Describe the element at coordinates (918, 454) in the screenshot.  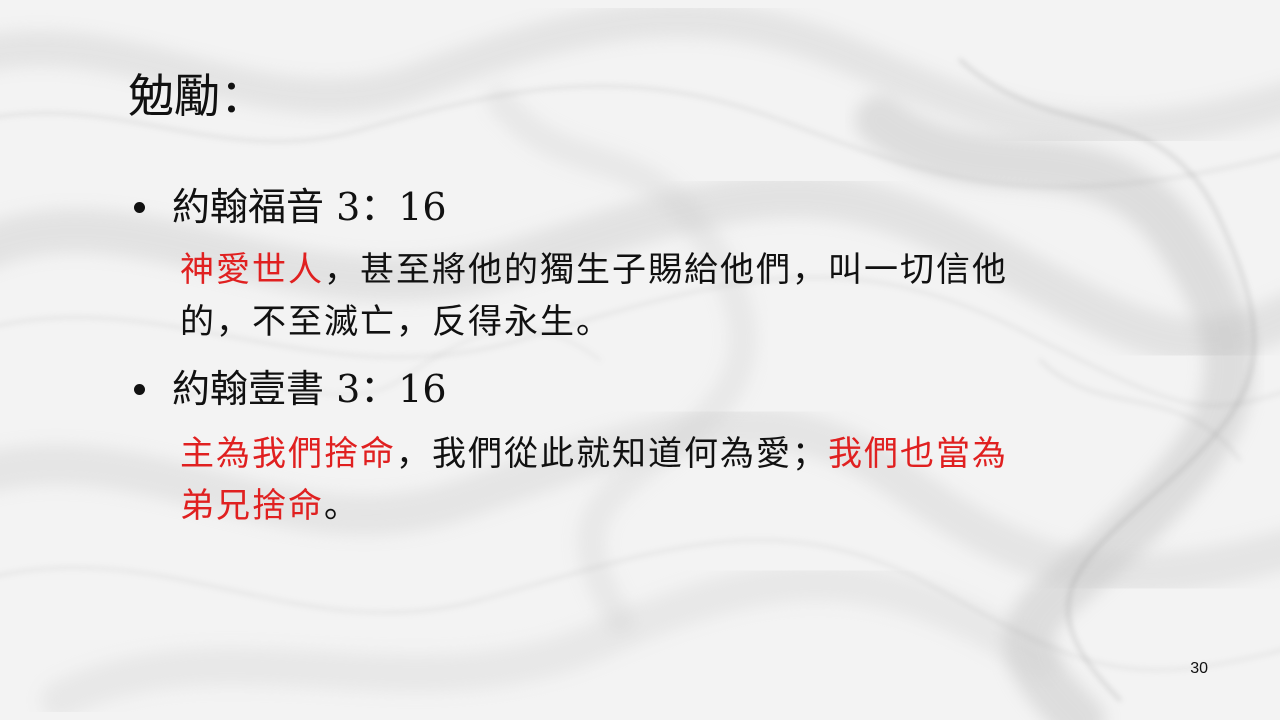
I see `verse-highlight: 我們也當為` at that location.